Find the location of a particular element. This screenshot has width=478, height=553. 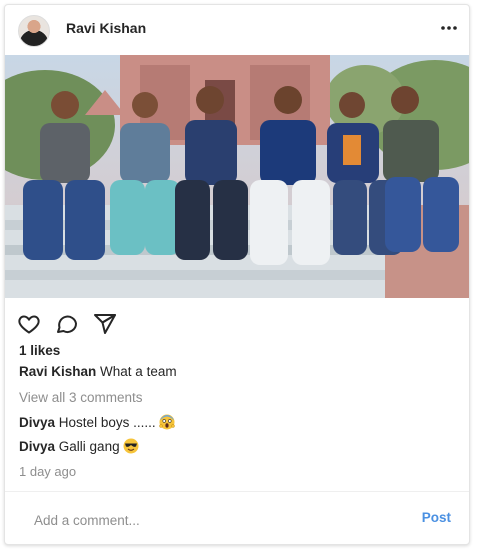

more-horizontal-icon is located at coordinates (449, 28).